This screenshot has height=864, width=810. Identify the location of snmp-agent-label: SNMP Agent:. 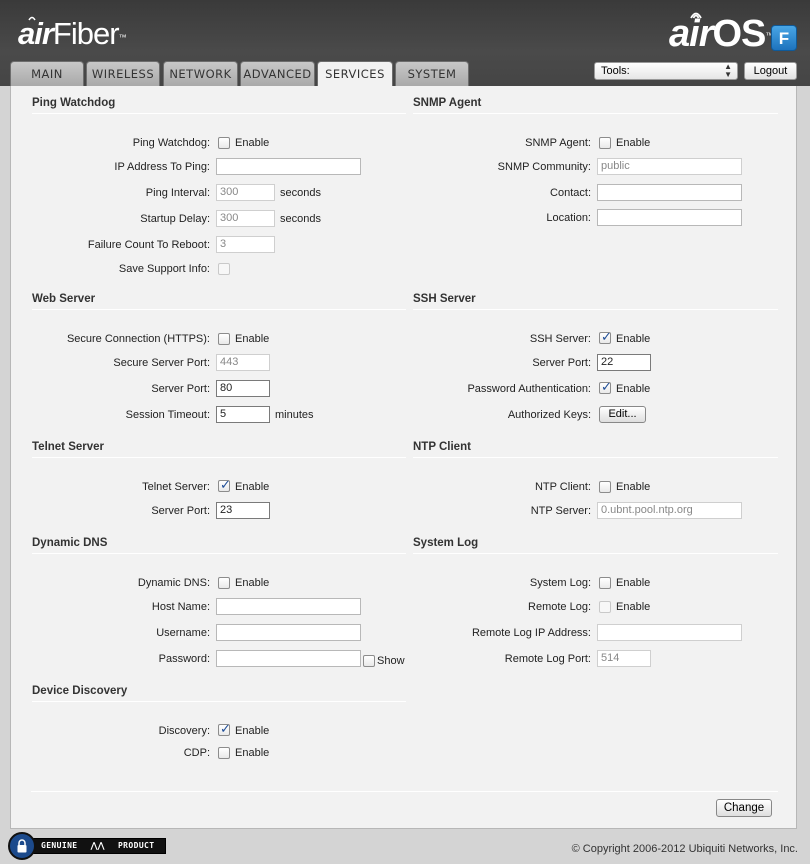
(558, 143).